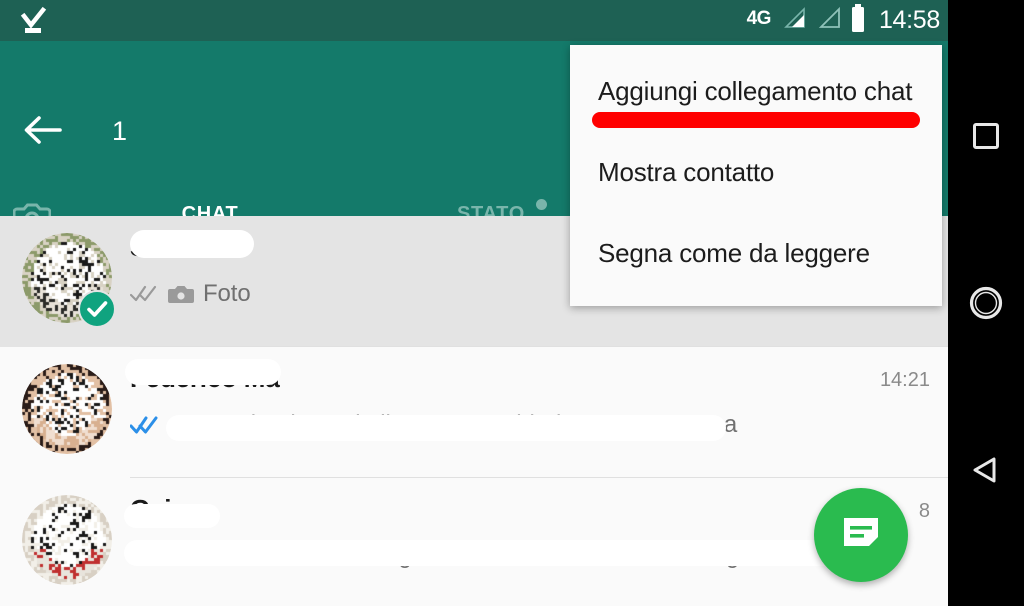 This screenshot has height=606, width=1024. What do you see at coordinates (158, 509) in the screenshot?
I see `chat-name: Gaia` at bounding box center [158, 509].